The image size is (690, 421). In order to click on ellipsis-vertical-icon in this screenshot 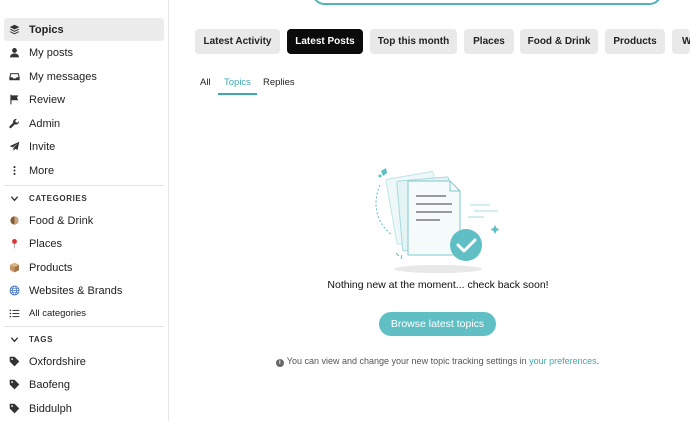, I will do `click(14, 171)`.